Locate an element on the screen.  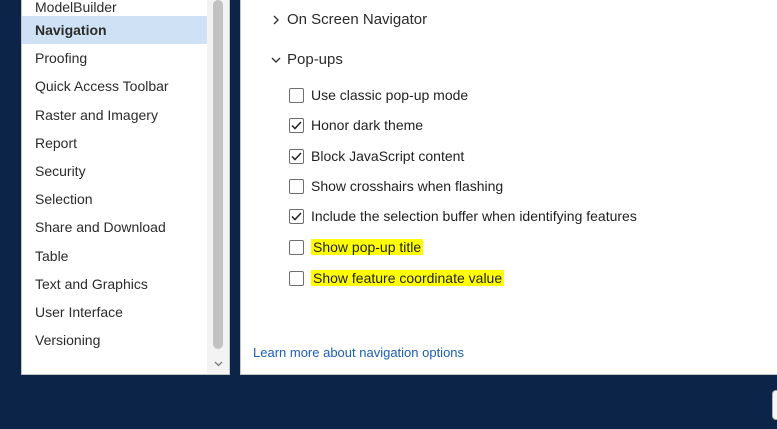
sidebar-item-versioning: Versioning is located at coordinates (114, 340).